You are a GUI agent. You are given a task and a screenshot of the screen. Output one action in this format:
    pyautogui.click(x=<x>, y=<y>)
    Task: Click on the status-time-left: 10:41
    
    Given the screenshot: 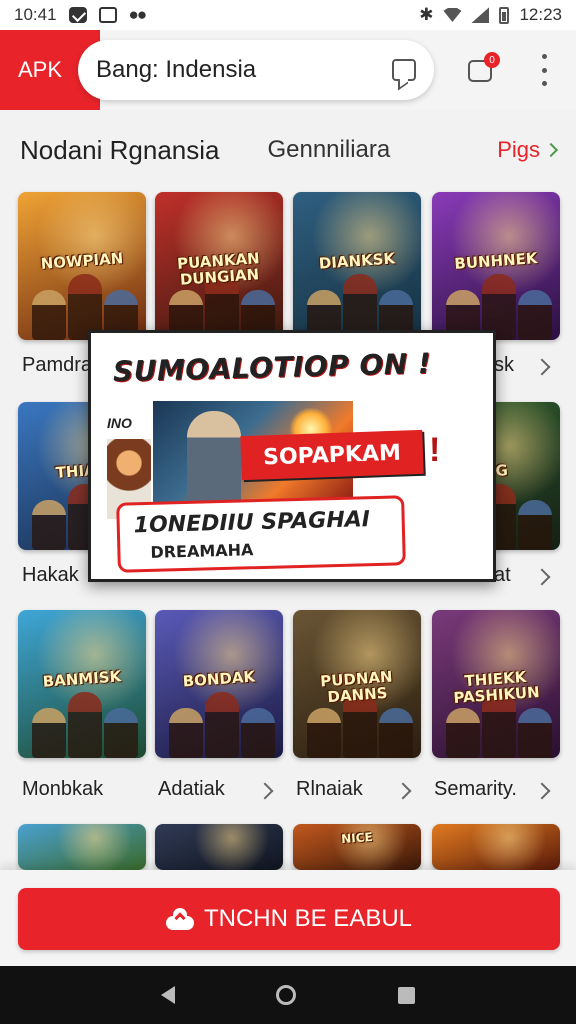 What is the action you would take?
    pyautogui.click(x=35, y=14)
    